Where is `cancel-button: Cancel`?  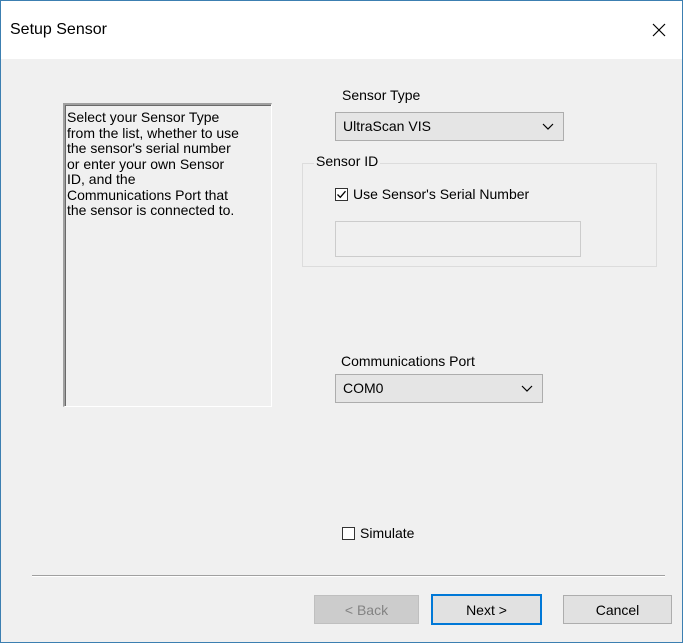 cancel-button: Cancel is located at coordinates (617, 609).